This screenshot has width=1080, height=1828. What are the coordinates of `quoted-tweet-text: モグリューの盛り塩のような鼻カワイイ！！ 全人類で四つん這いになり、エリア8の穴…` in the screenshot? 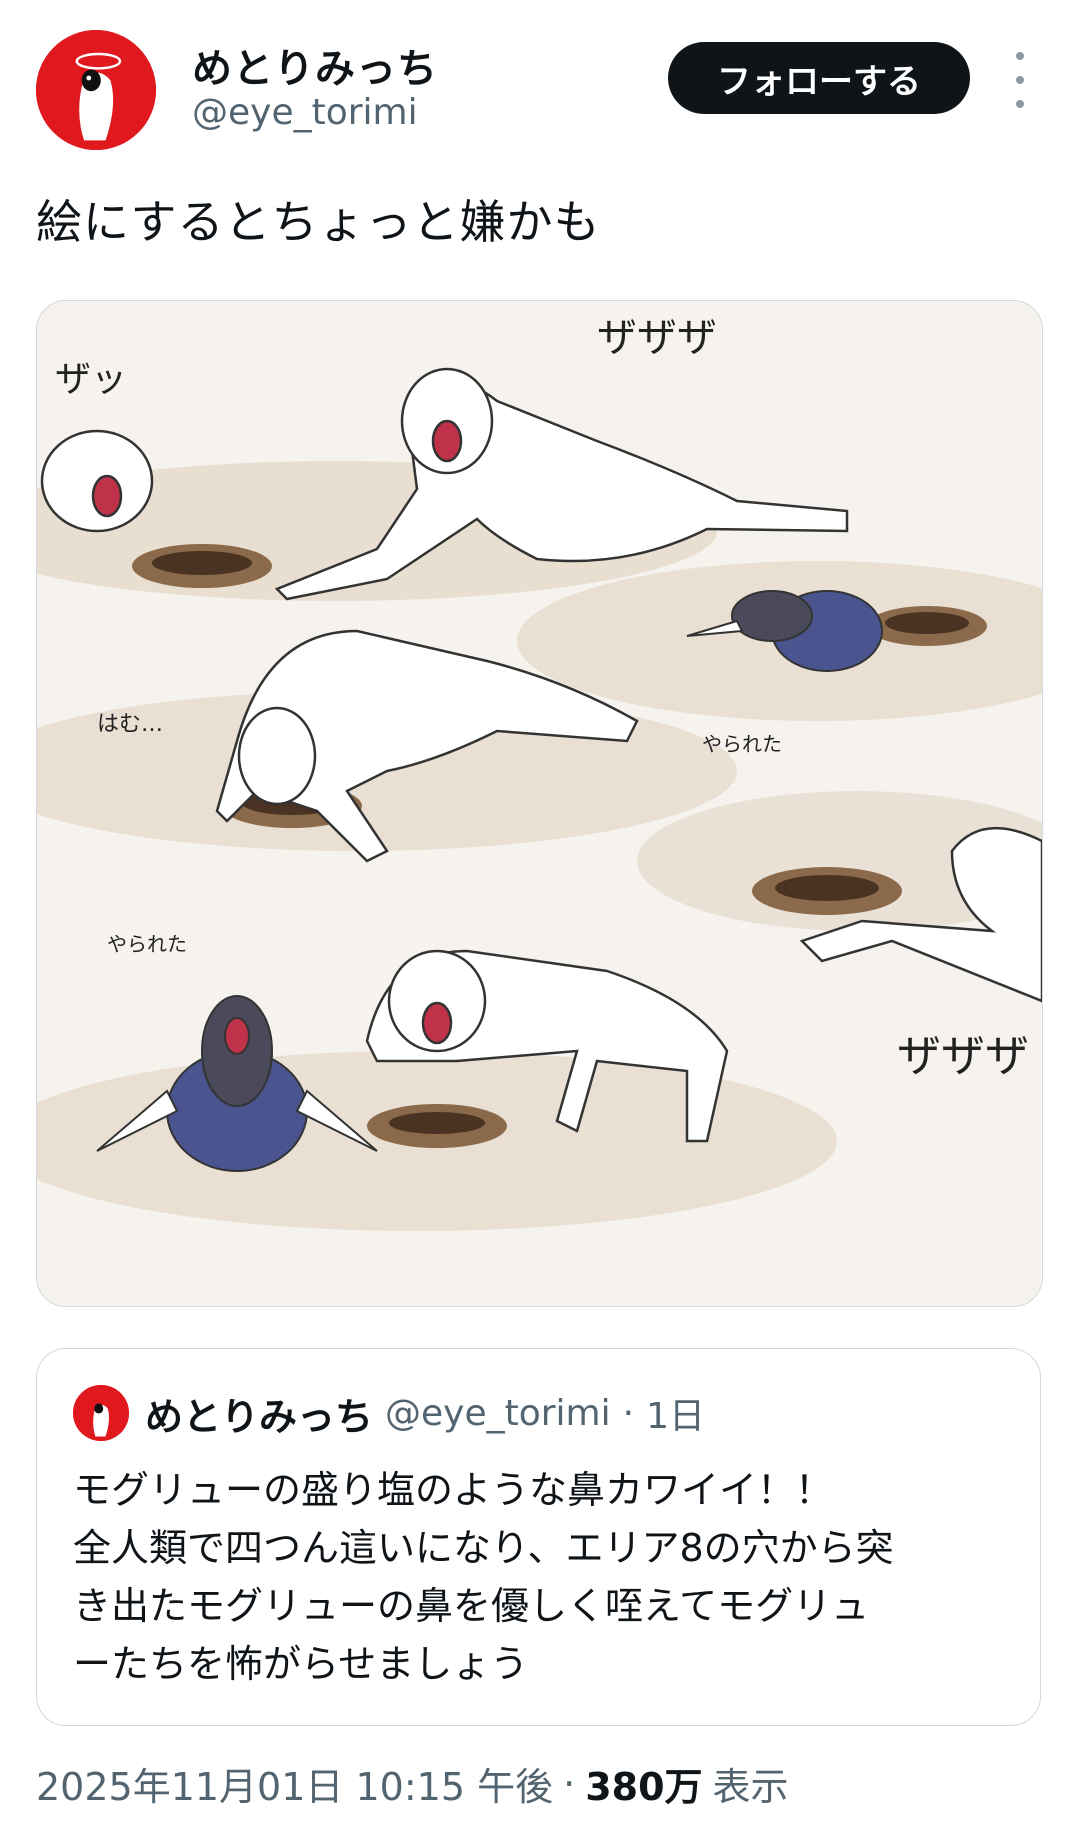 It's located at (543, 1577).